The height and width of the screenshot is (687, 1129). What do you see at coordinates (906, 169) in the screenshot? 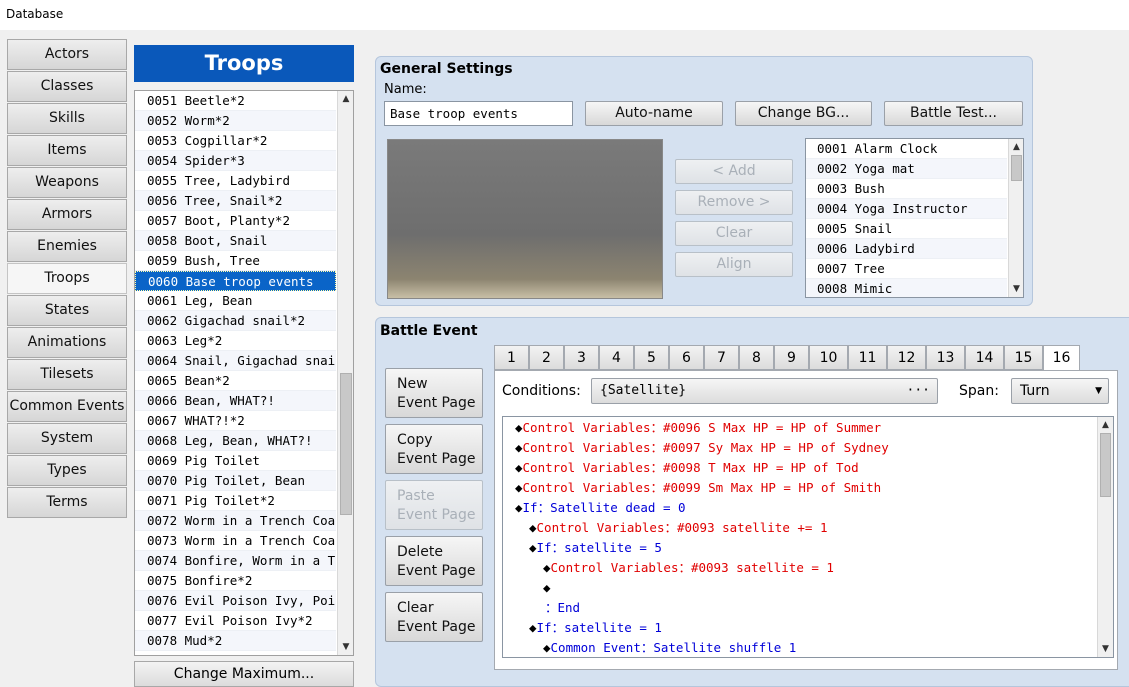
I see `enemy-list-item: 0002 Yoga mat` at bounding box center [906, 169].